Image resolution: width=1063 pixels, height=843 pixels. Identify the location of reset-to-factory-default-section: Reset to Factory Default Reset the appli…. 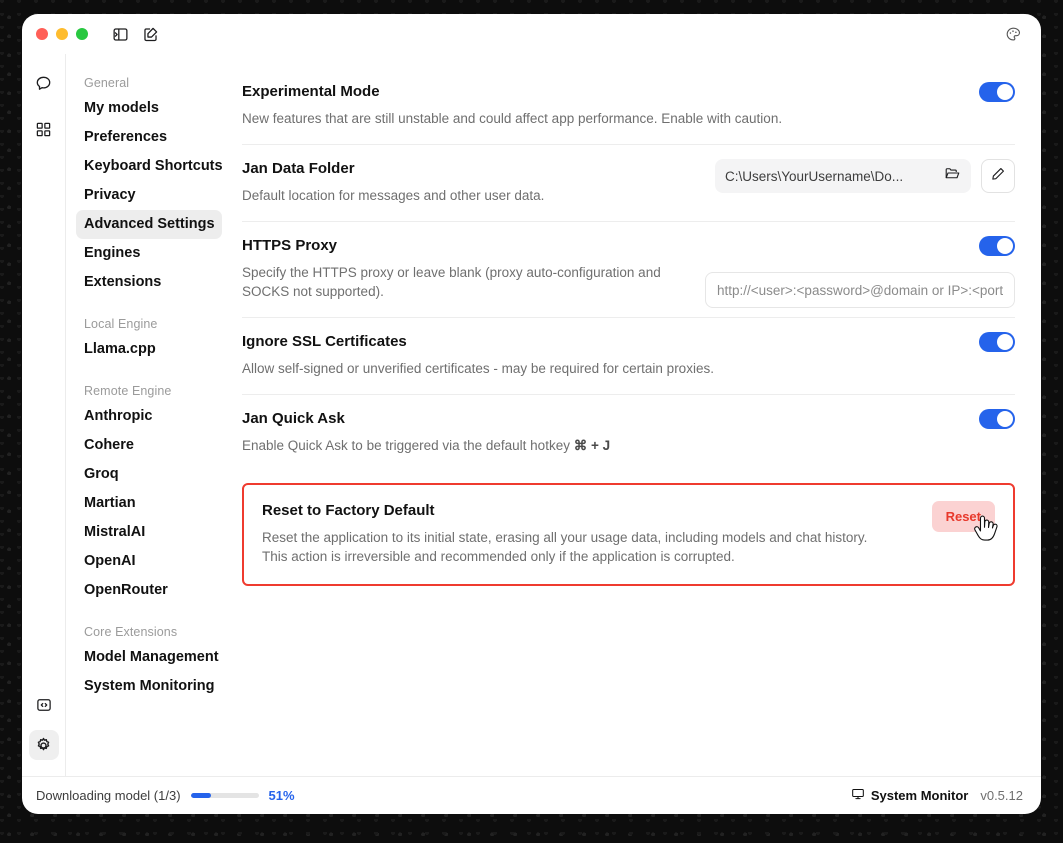
(628, 534).